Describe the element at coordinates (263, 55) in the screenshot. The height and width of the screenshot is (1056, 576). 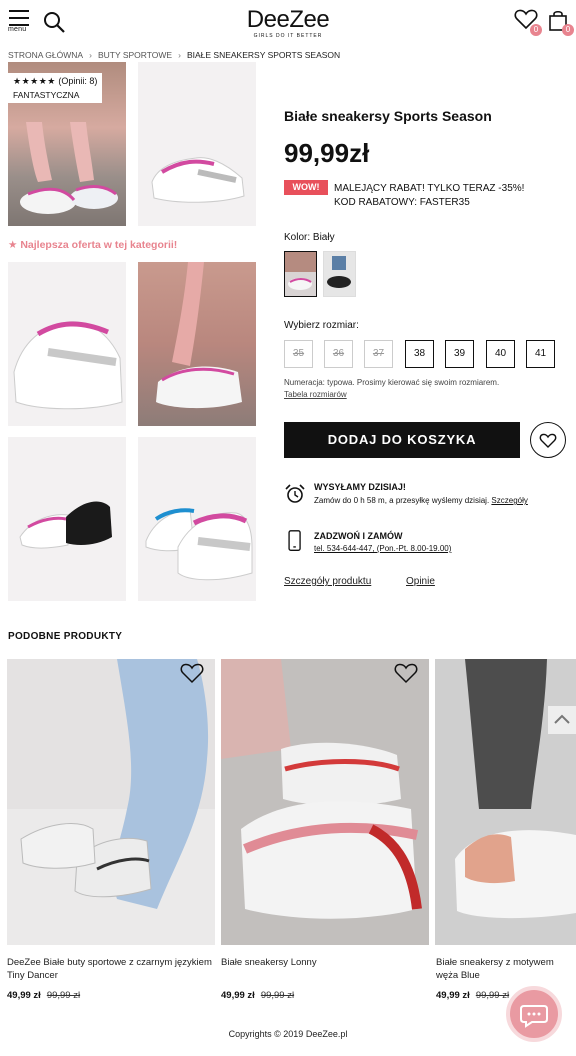
I see `breadcrumb-current: BIAŁE SNEAKERSY SPORTS SEASON` at that location.